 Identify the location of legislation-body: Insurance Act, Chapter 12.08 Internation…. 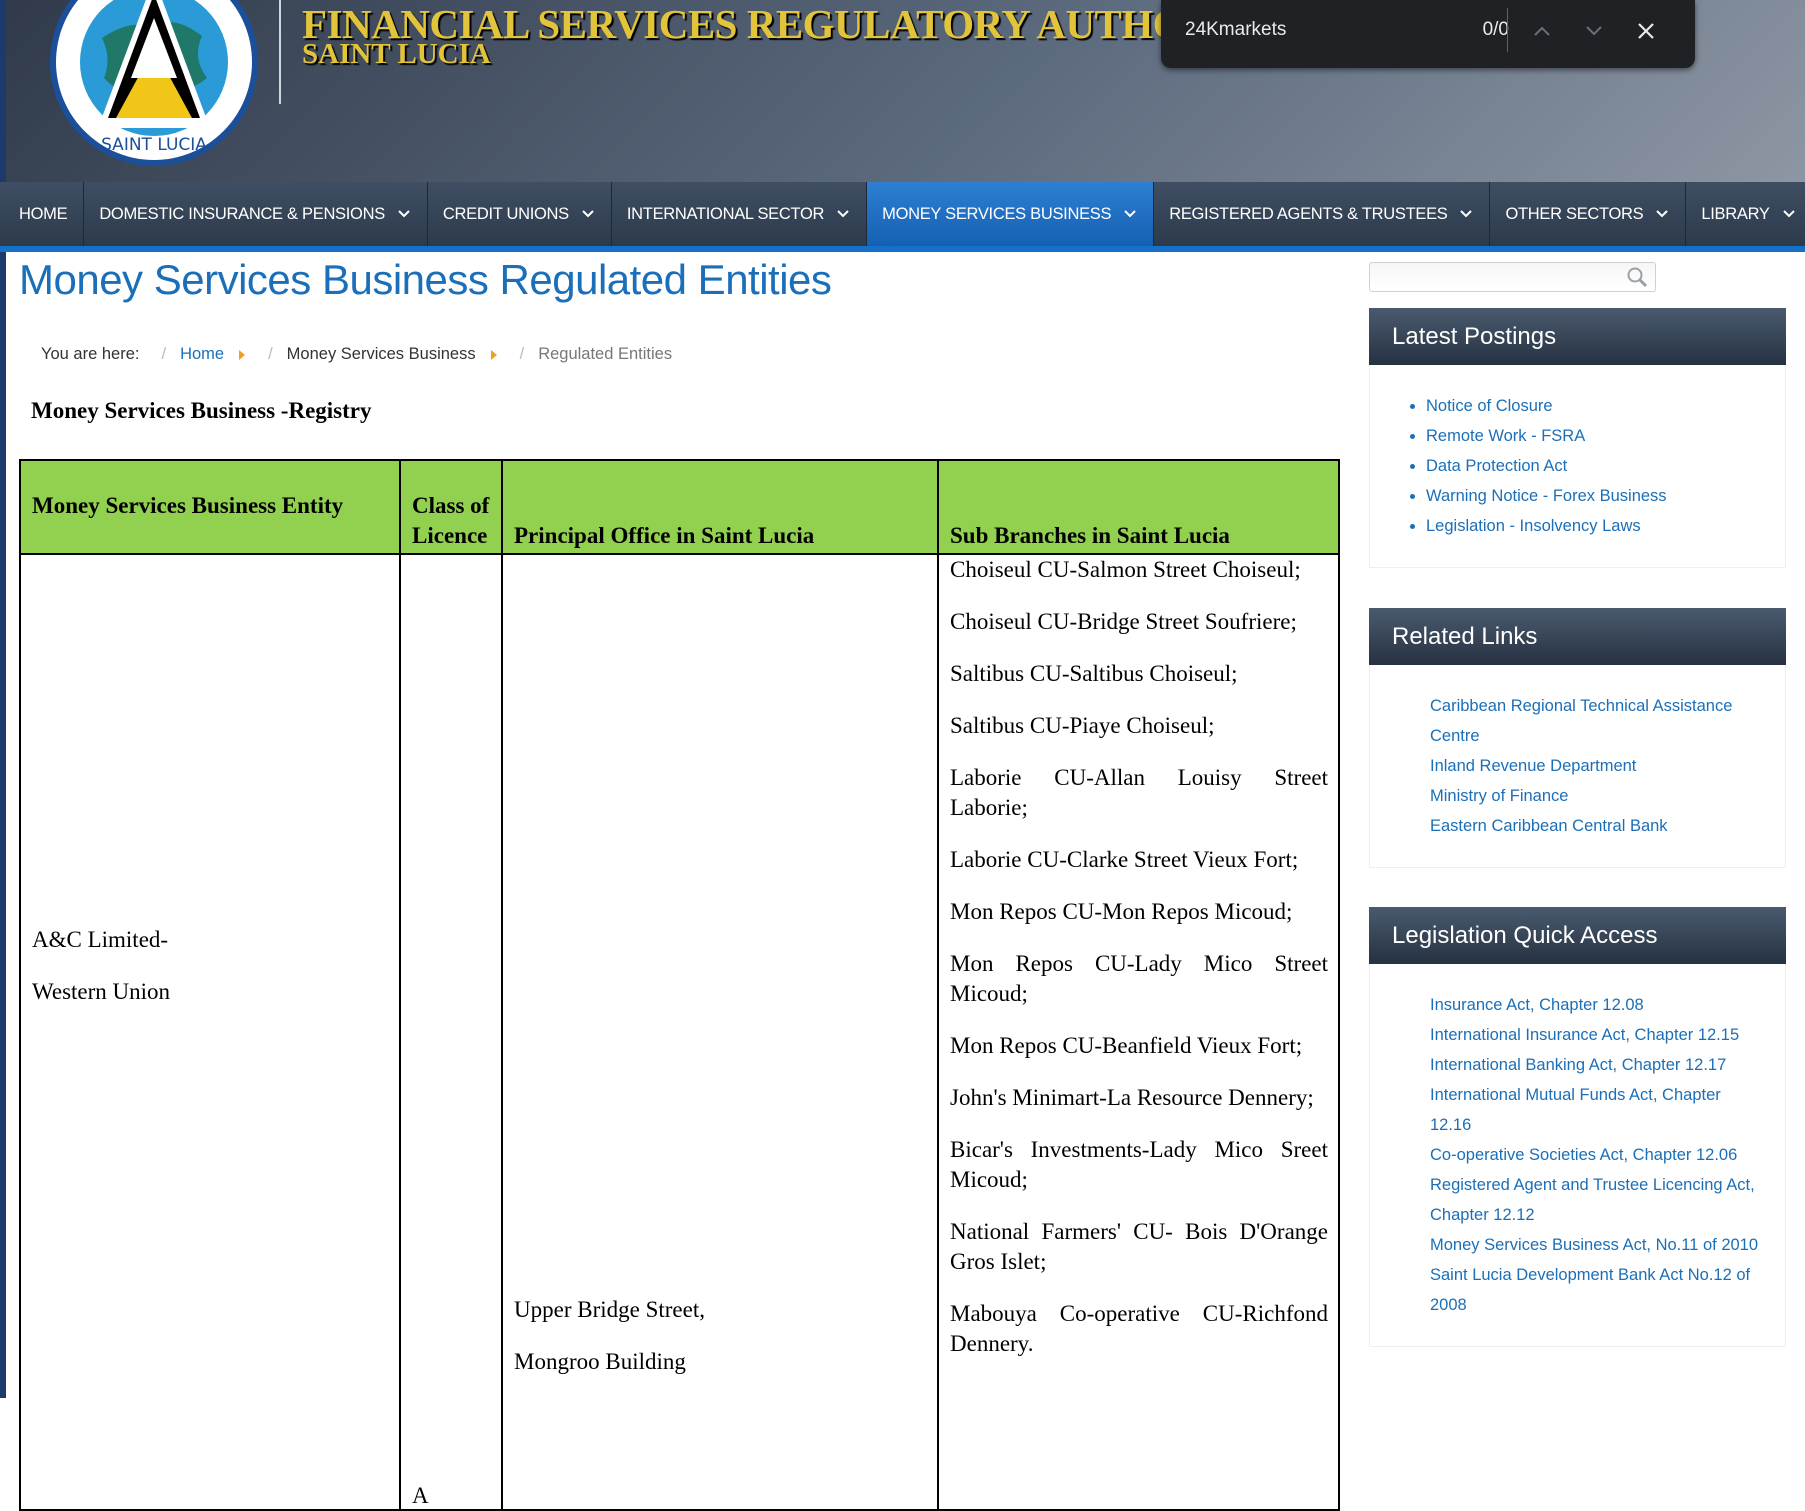
(1577, 1155).